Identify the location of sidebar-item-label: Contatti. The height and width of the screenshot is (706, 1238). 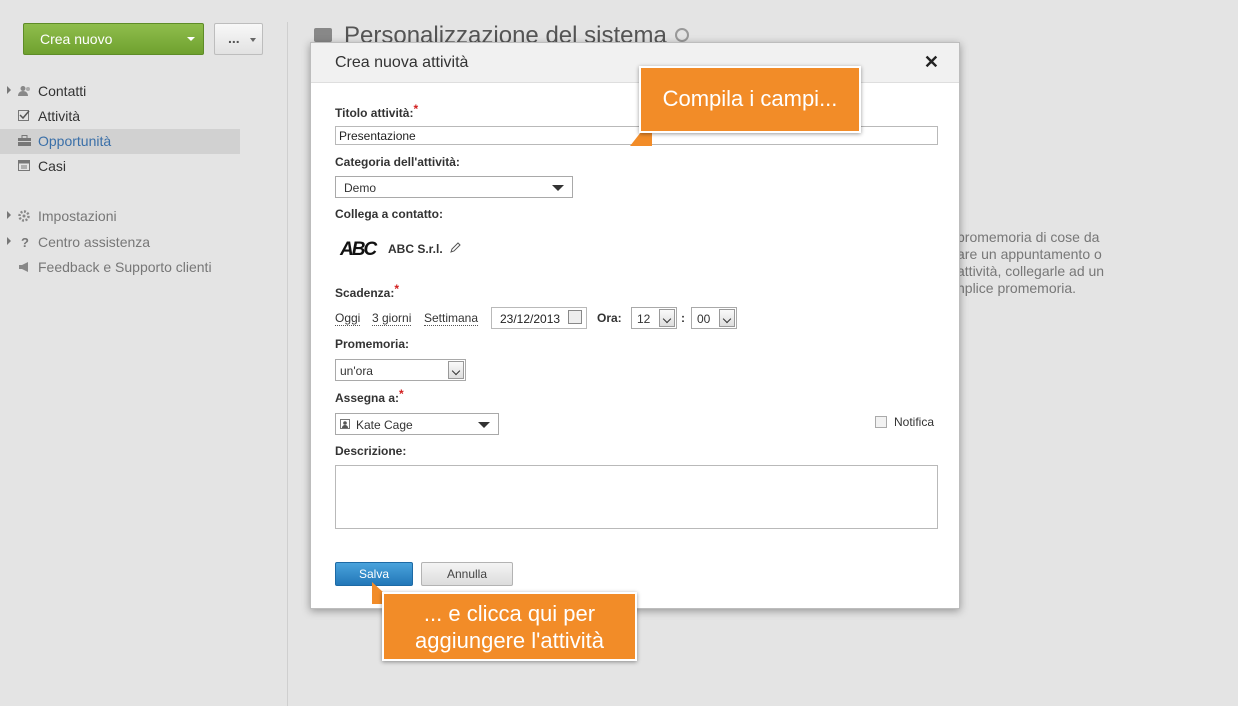
(62, 91).